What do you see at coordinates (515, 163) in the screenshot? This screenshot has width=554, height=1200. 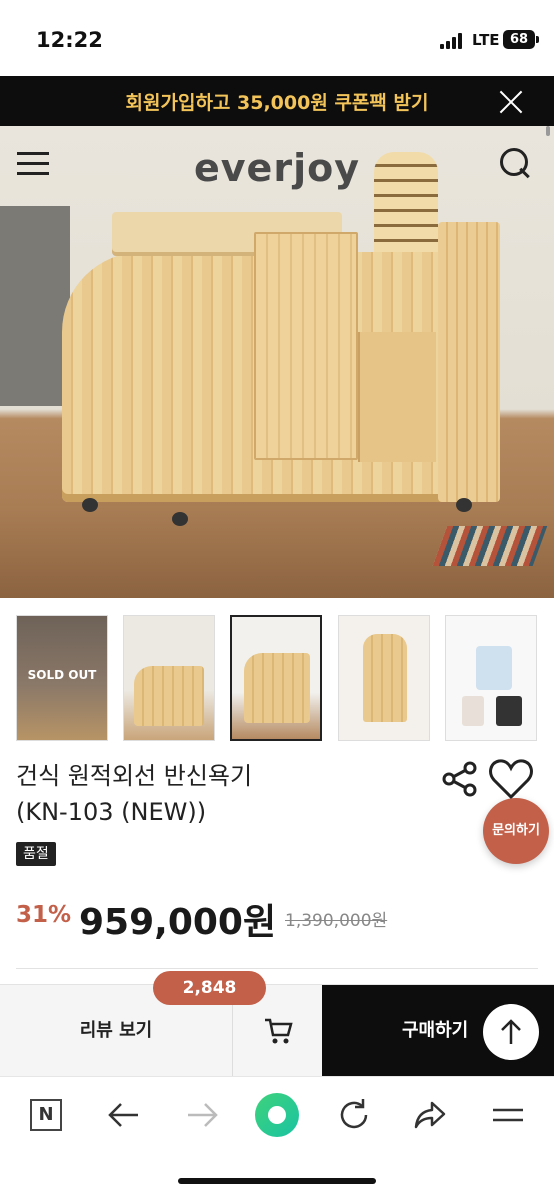 I see `search-icon` at bounding box center [515, 163].